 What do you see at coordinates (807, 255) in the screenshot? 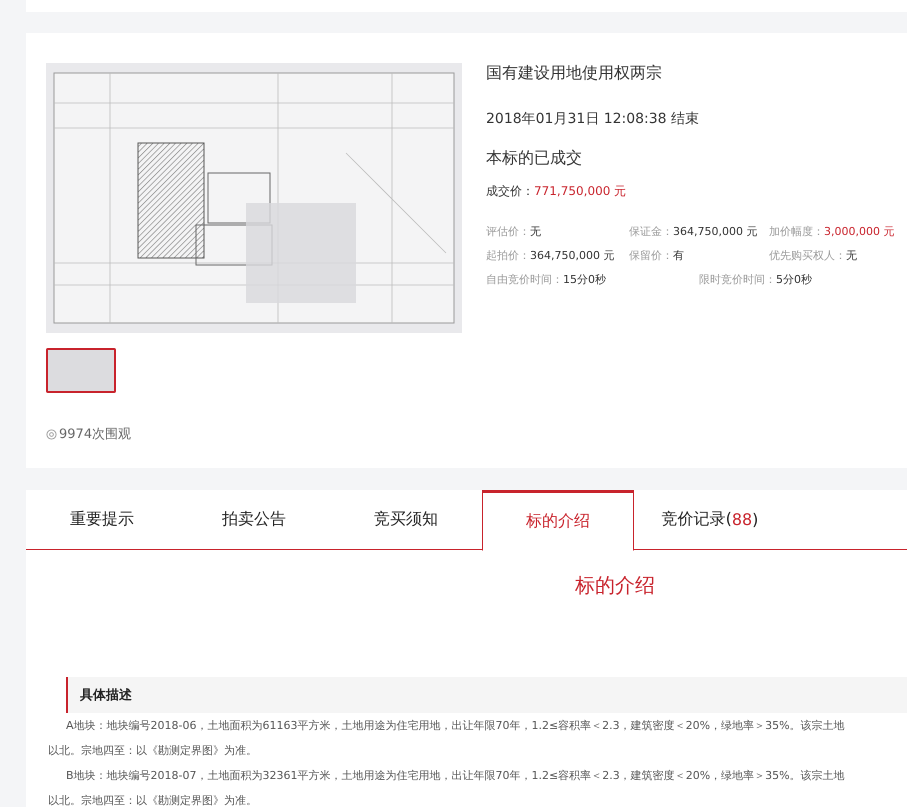
I see `detail-label: 优先购买权人：` at bounding box center [807, 255].